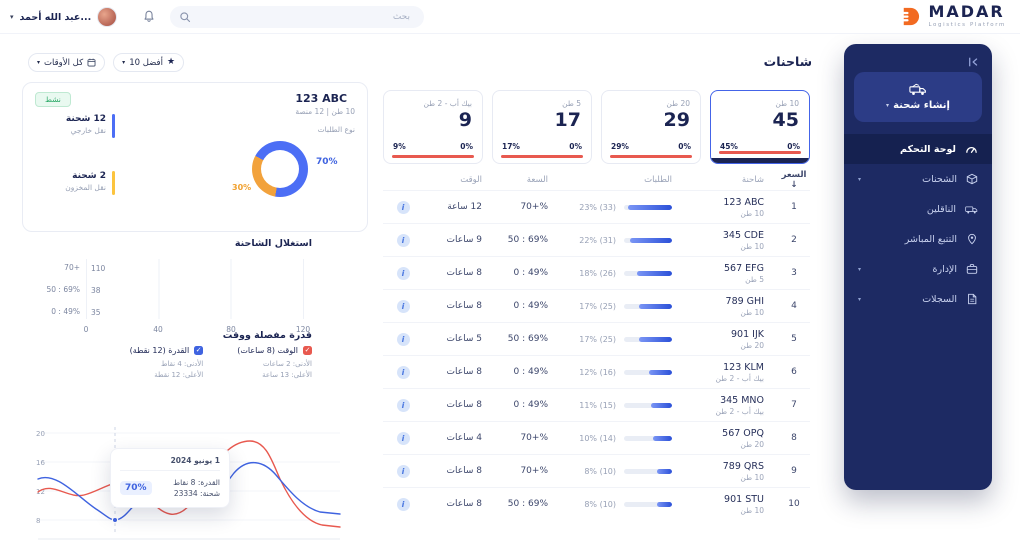  What do you see at coordinates (321, 98) in the screenshot?
I see `truck-card-title: 123 ABC` at bounding box center [321, 98].